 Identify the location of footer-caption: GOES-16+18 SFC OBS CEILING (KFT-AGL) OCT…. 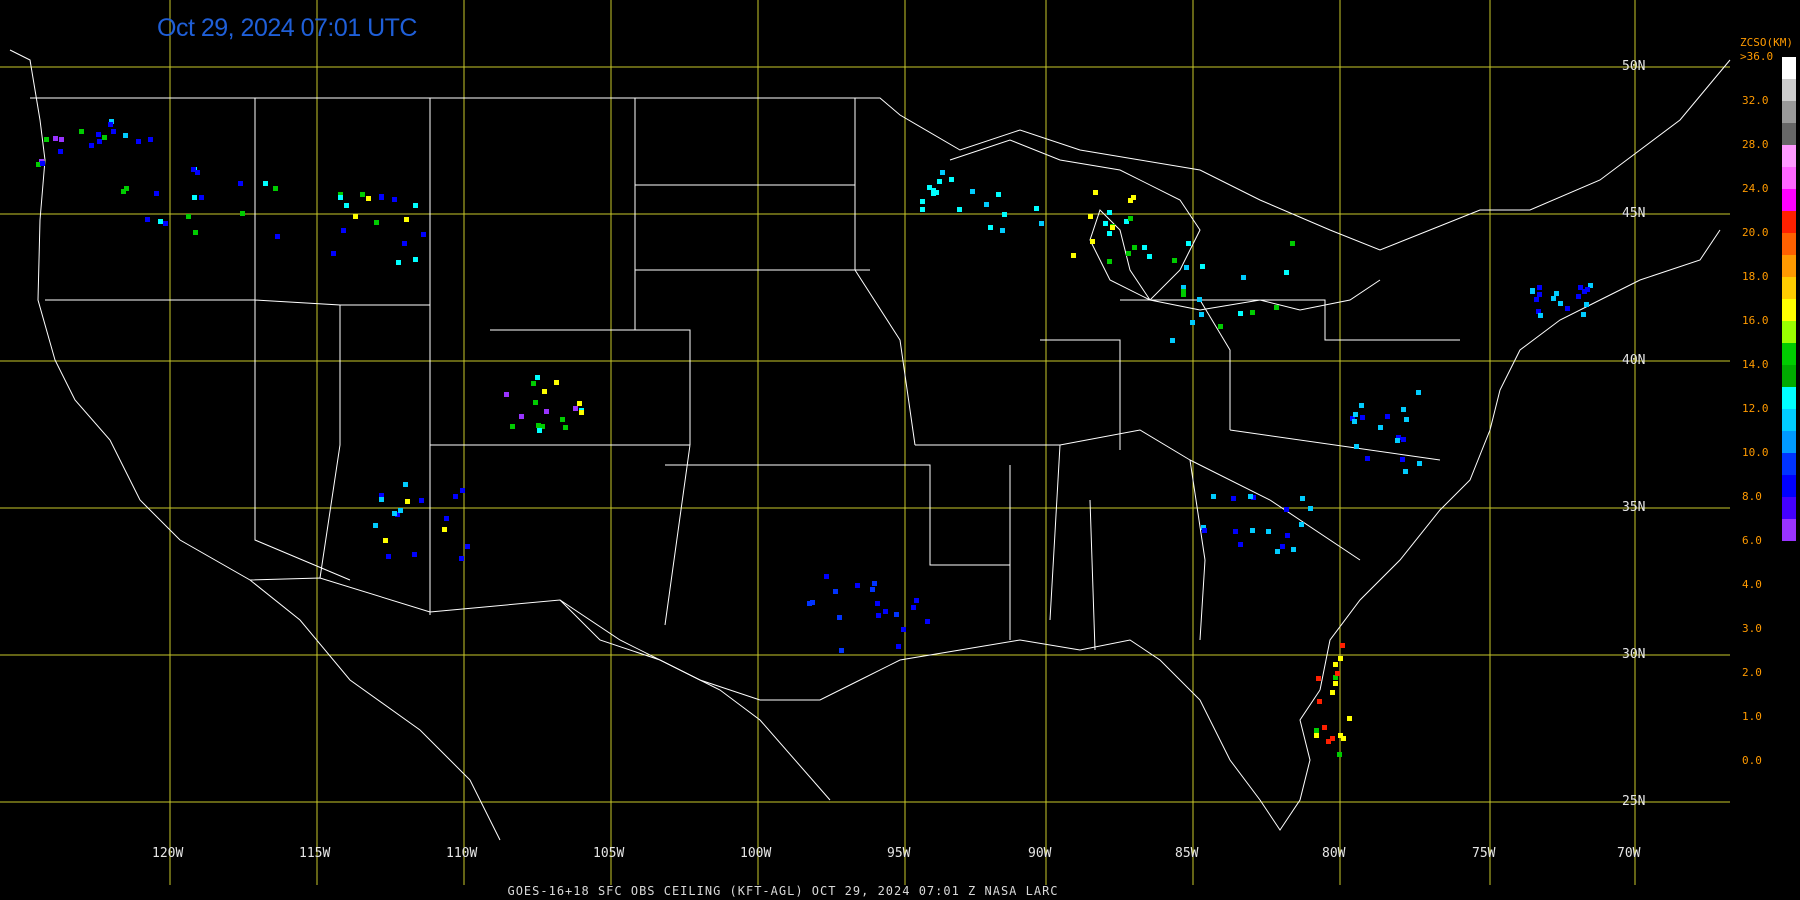
(783, 891).